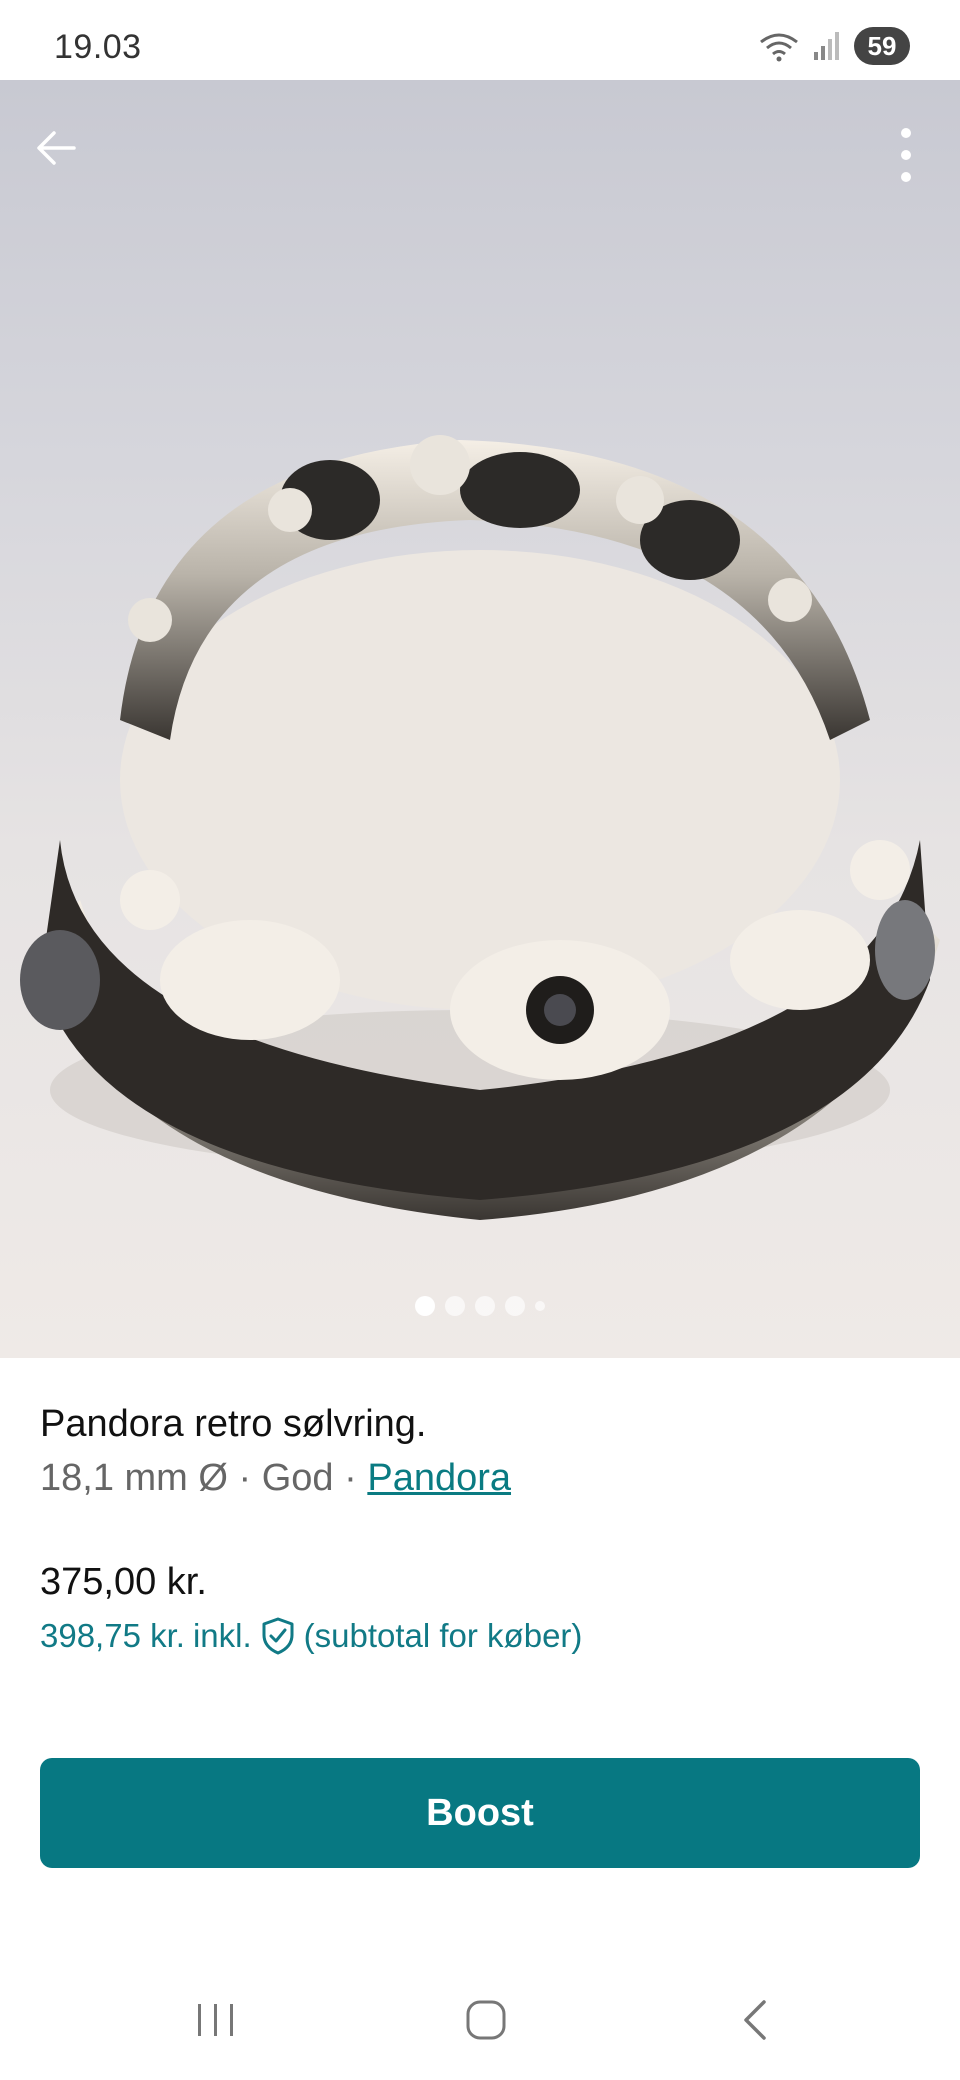 The image size is (960, 2080). What do you see at coordinates (443, 1635) in the screenshot?
I see `buyer-price-note: (subtotal for køber)` at bounding box center [443, 1635].